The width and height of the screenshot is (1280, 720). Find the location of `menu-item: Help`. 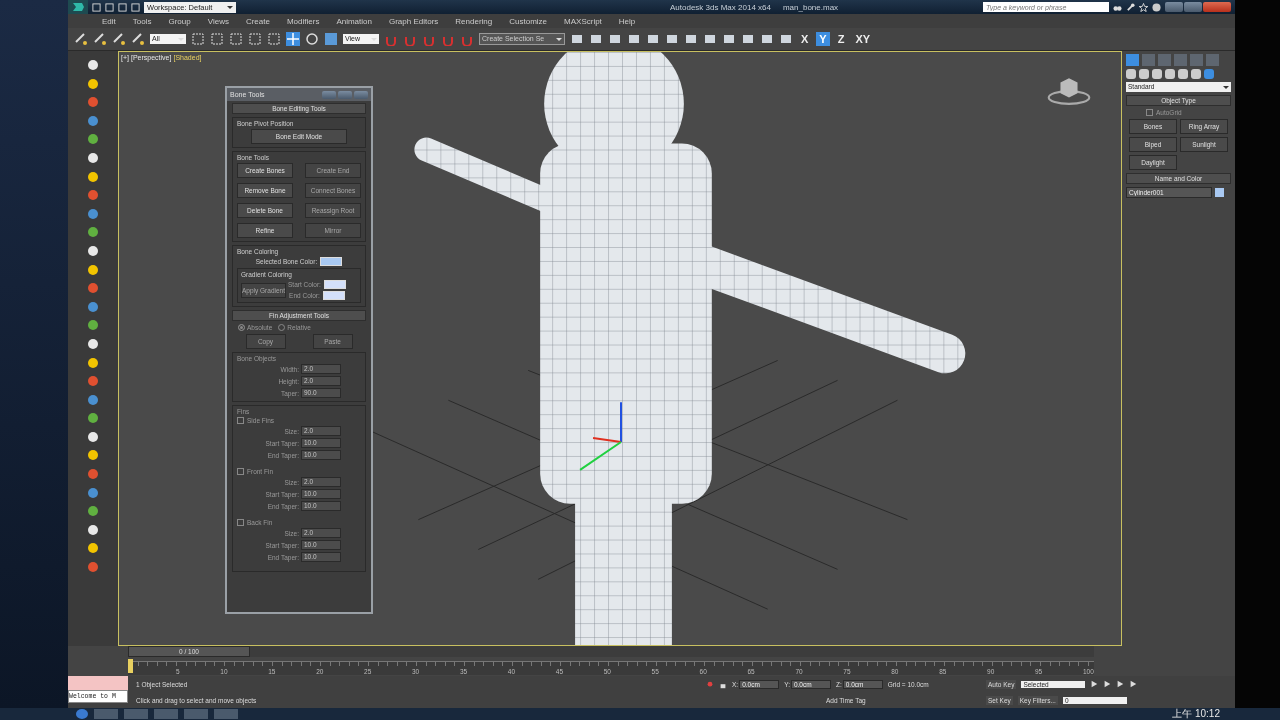

menu-item: Help is located at coordinates (627, 21).